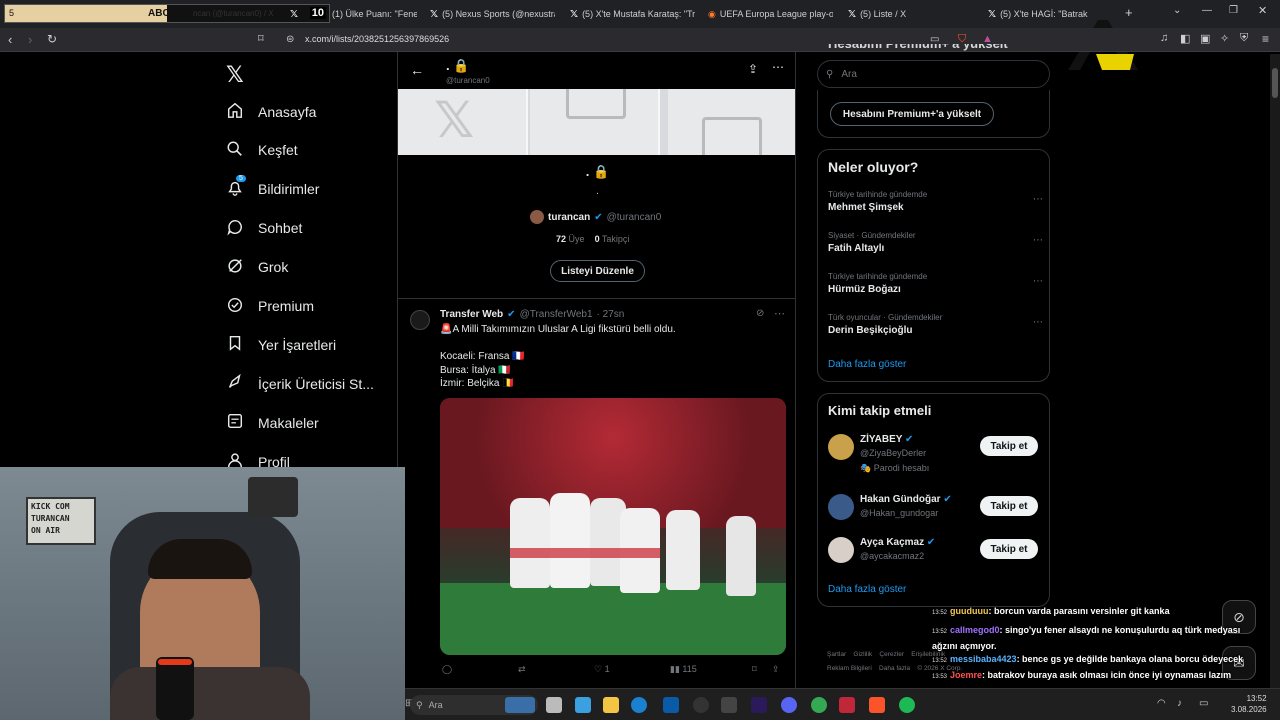 Image resolution: width=1280 pixels, height=720 pixels. Describe the element at coordinates (1207, 10) in the screenshot. I see `minimize-icon: —` at that location.